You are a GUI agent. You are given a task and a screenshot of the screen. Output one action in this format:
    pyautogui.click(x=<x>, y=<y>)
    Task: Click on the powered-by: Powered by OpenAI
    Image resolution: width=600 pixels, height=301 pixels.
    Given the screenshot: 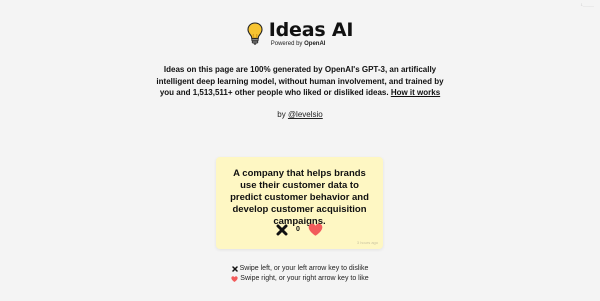 What is the action you would take?
    pyautogui.click(x=312, y=44)
    